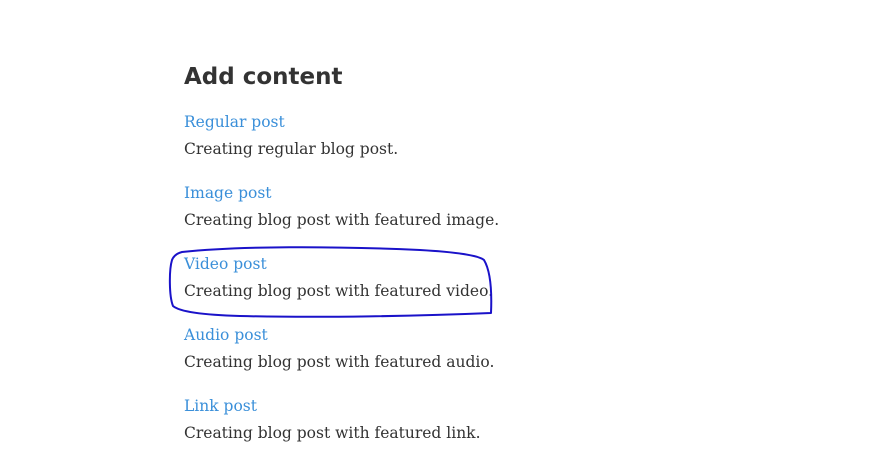 The height and width of the screenshot is (453, 869). What do you see at coordinates (339, 291) in the screenshot?
I see `video-post-description: Creating blog post with featured video.` at bounding box center [339, 291].